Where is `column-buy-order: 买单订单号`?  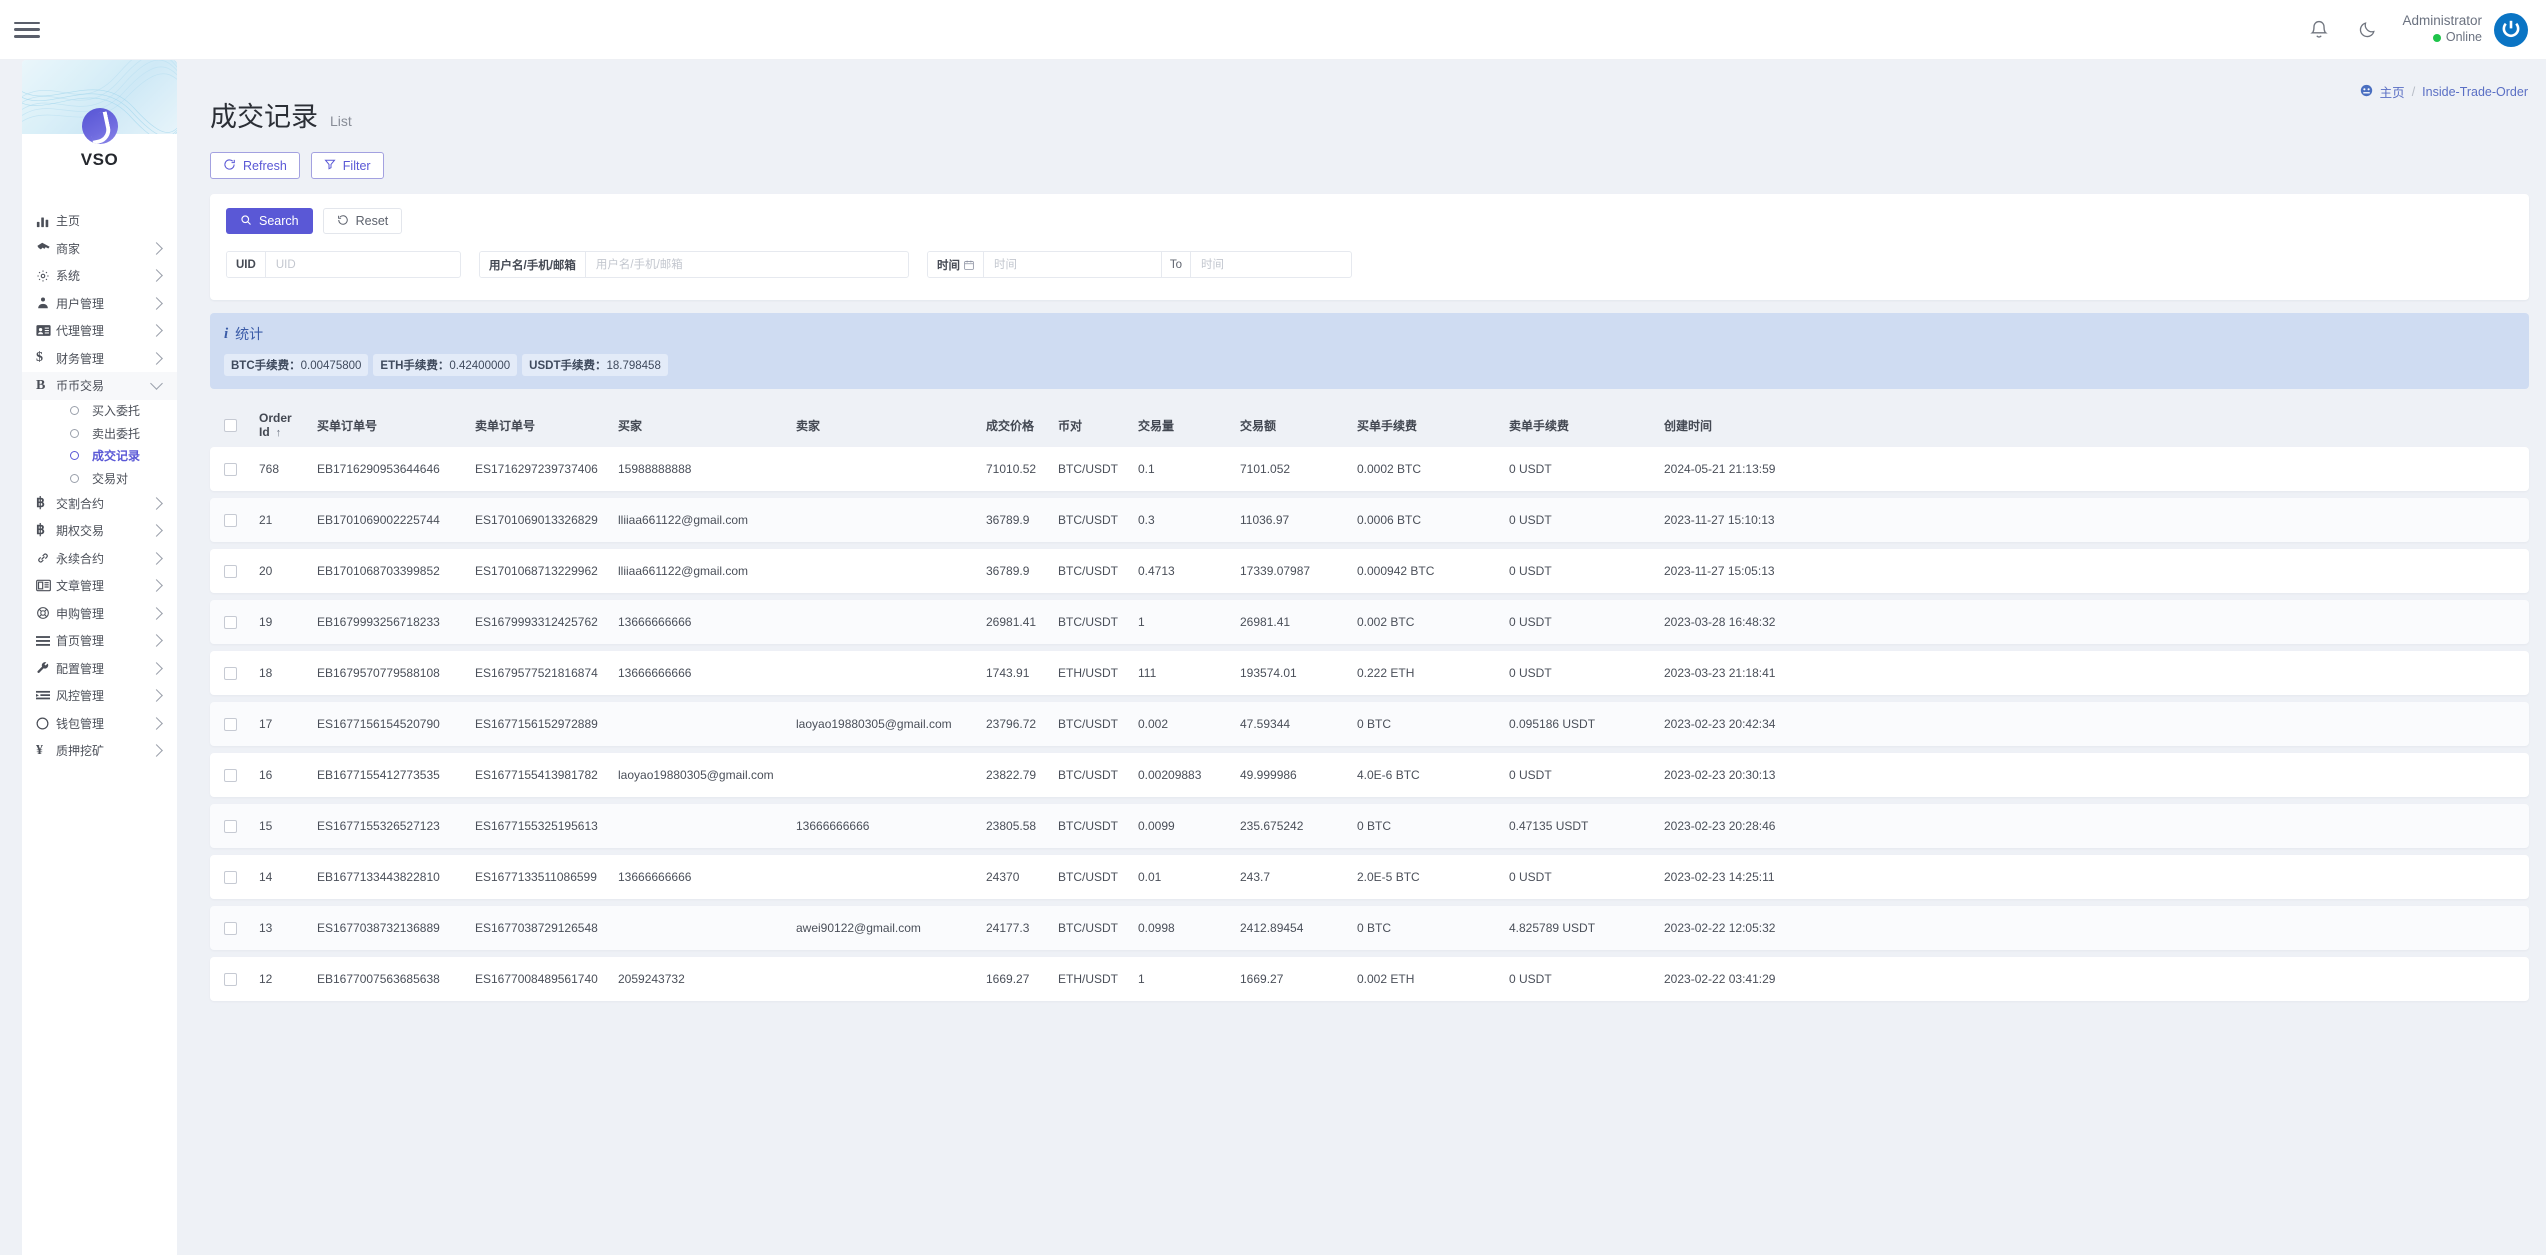 column-buy-order: 买单订单号 is located at coordinates (347, 425).